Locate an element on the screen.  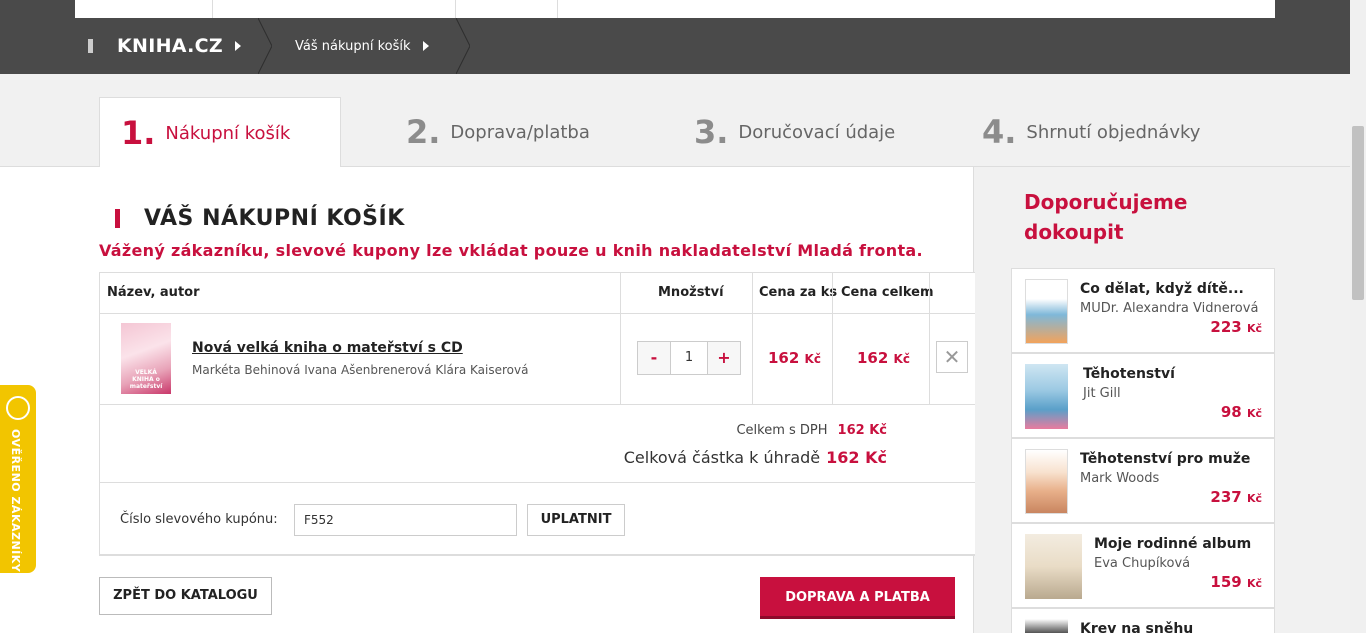
total-with-vat-label: Celkem s DPH is located at coordinates (782, 430).